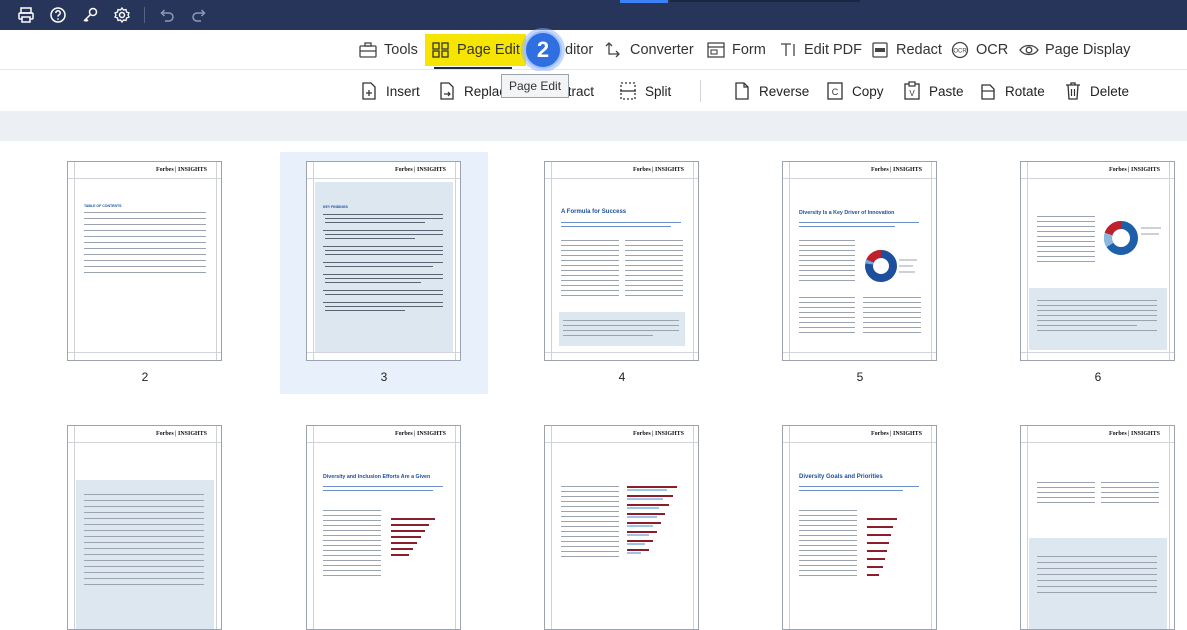 This screenshot has height=630, width=1187. Describe the element at coordinates (593, 15) in the screenshot. I see `title-bar` at that location.